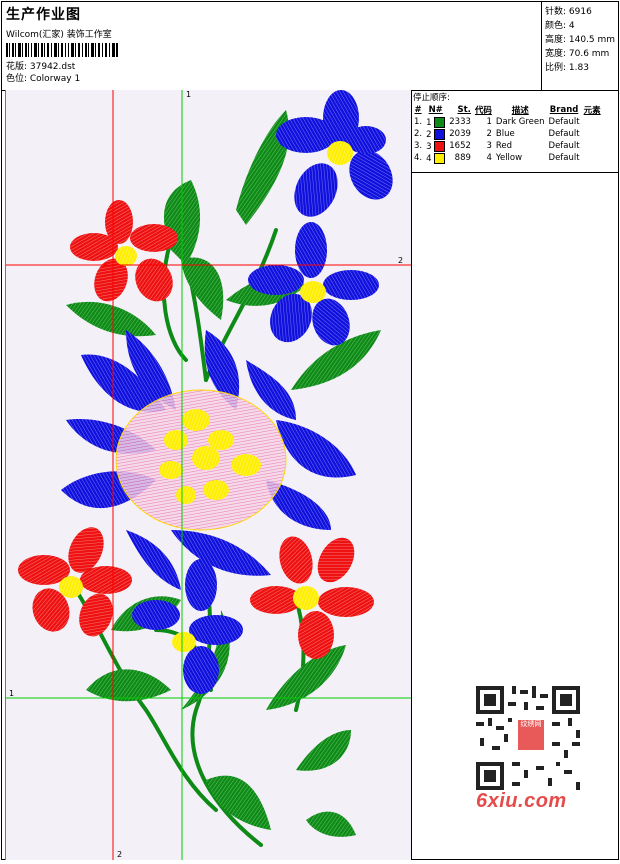  I want to click on row-n: 3, so click(429, 146).